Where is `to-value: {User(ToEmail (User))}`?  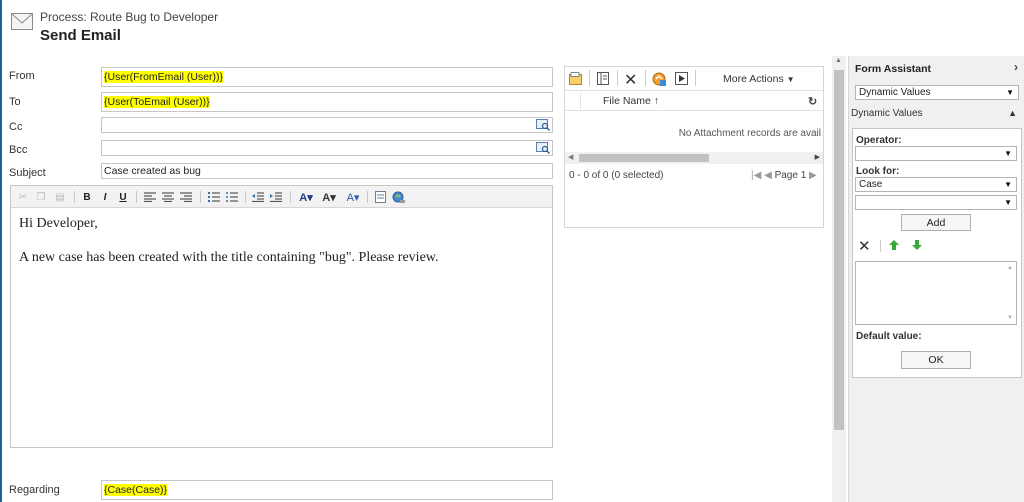 to-value: {User(ToEmail (User))} is located at coordinates (157, 102).